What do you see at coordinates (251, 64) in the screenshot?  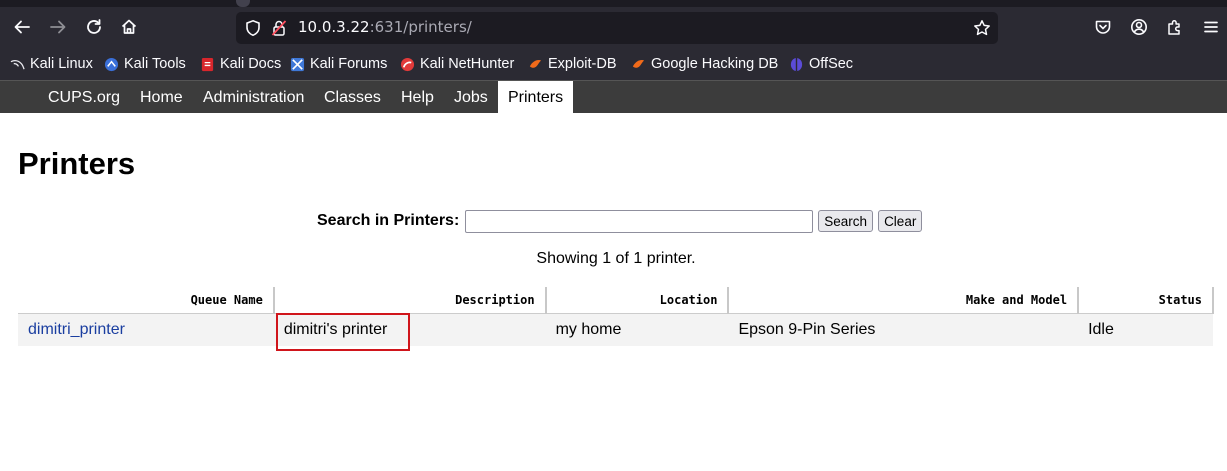 I see `bookmark-label: Kali Docs` at bounding box center [251, 64].